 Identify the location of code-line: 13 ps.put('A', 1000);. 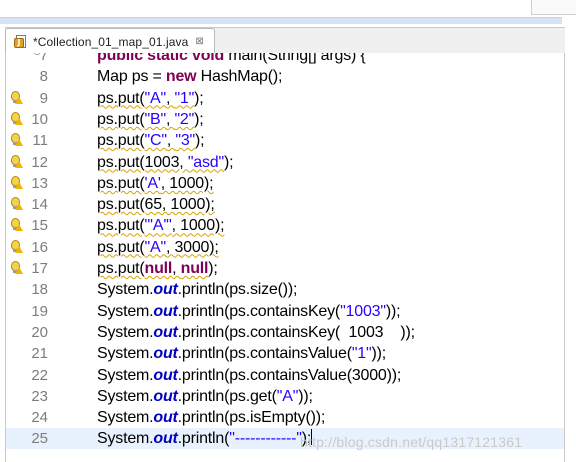
(285, 183).